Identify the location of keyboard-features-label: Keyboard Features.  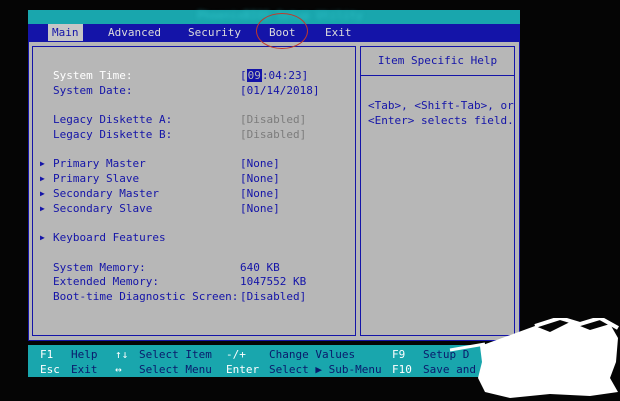
(109, 238).